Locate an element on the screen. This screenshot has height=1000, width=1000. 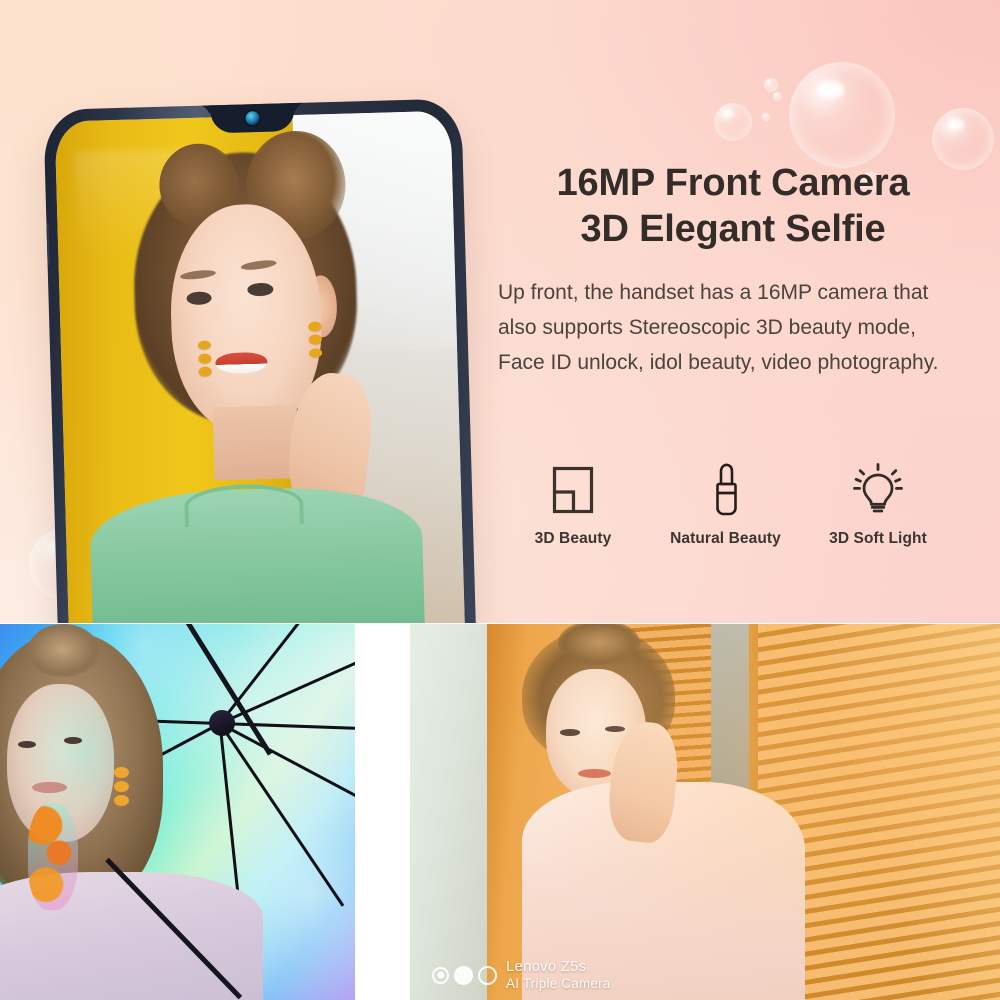
camera-watermark: Lenovo Z5s AI Triple Camera is located at coordinates (521, 975).